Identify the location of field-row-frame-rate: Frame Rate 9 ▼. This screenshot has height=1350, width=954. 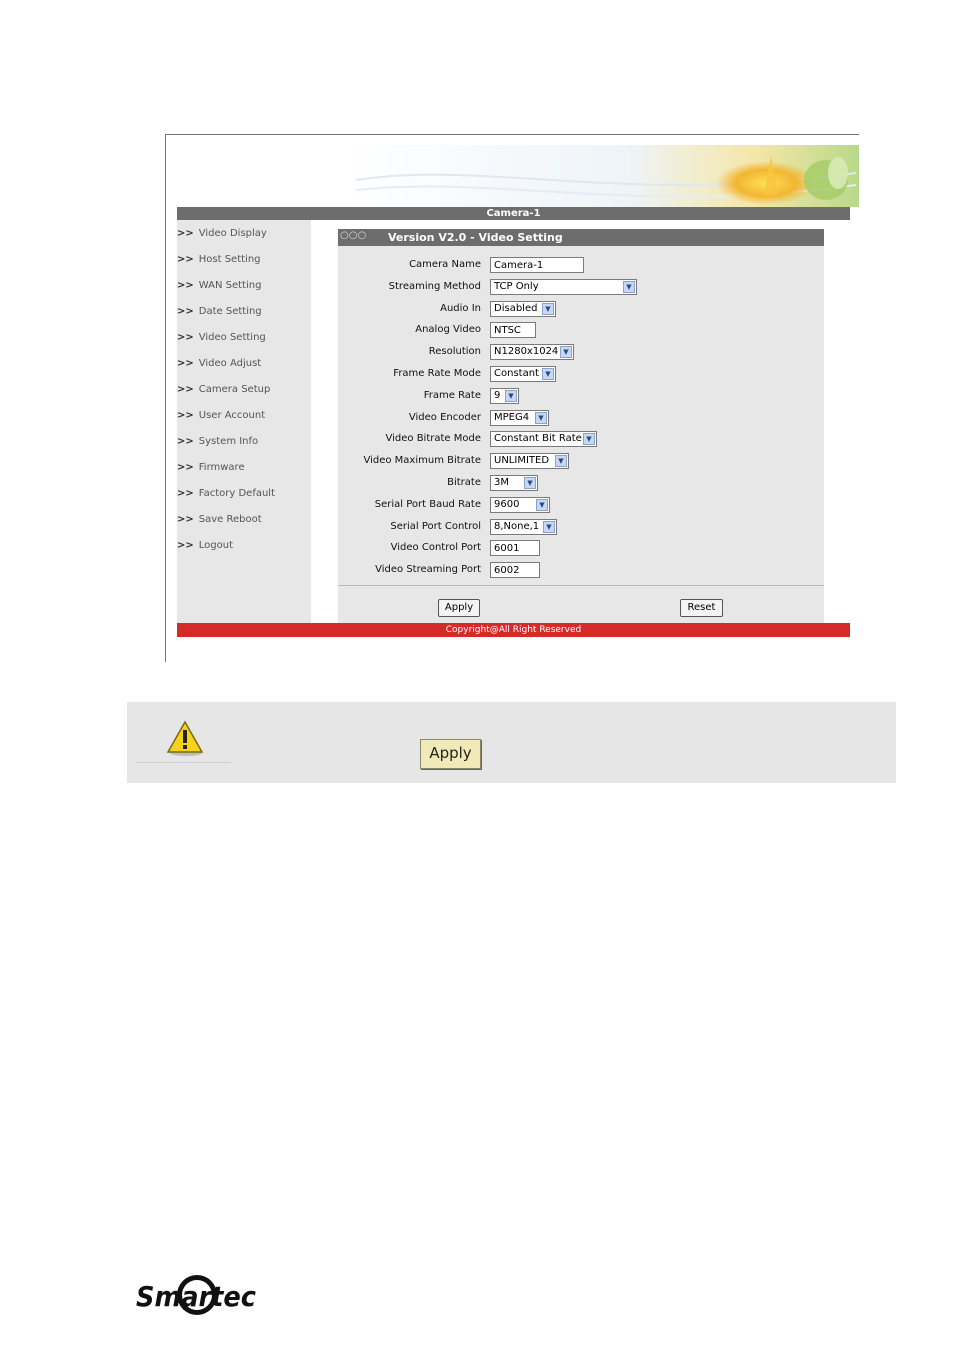
(581, 396).